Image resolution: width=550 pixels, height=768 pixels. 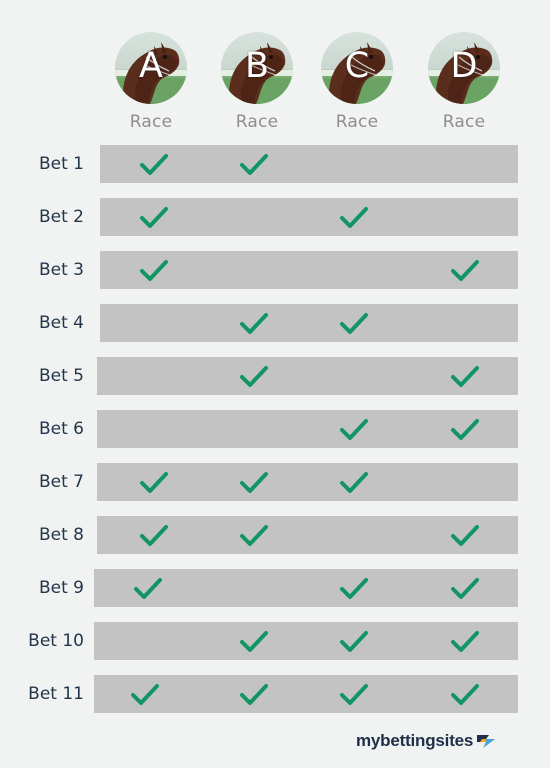 I want to click on bet-row: Bet 6, so click(x=275, y=429).